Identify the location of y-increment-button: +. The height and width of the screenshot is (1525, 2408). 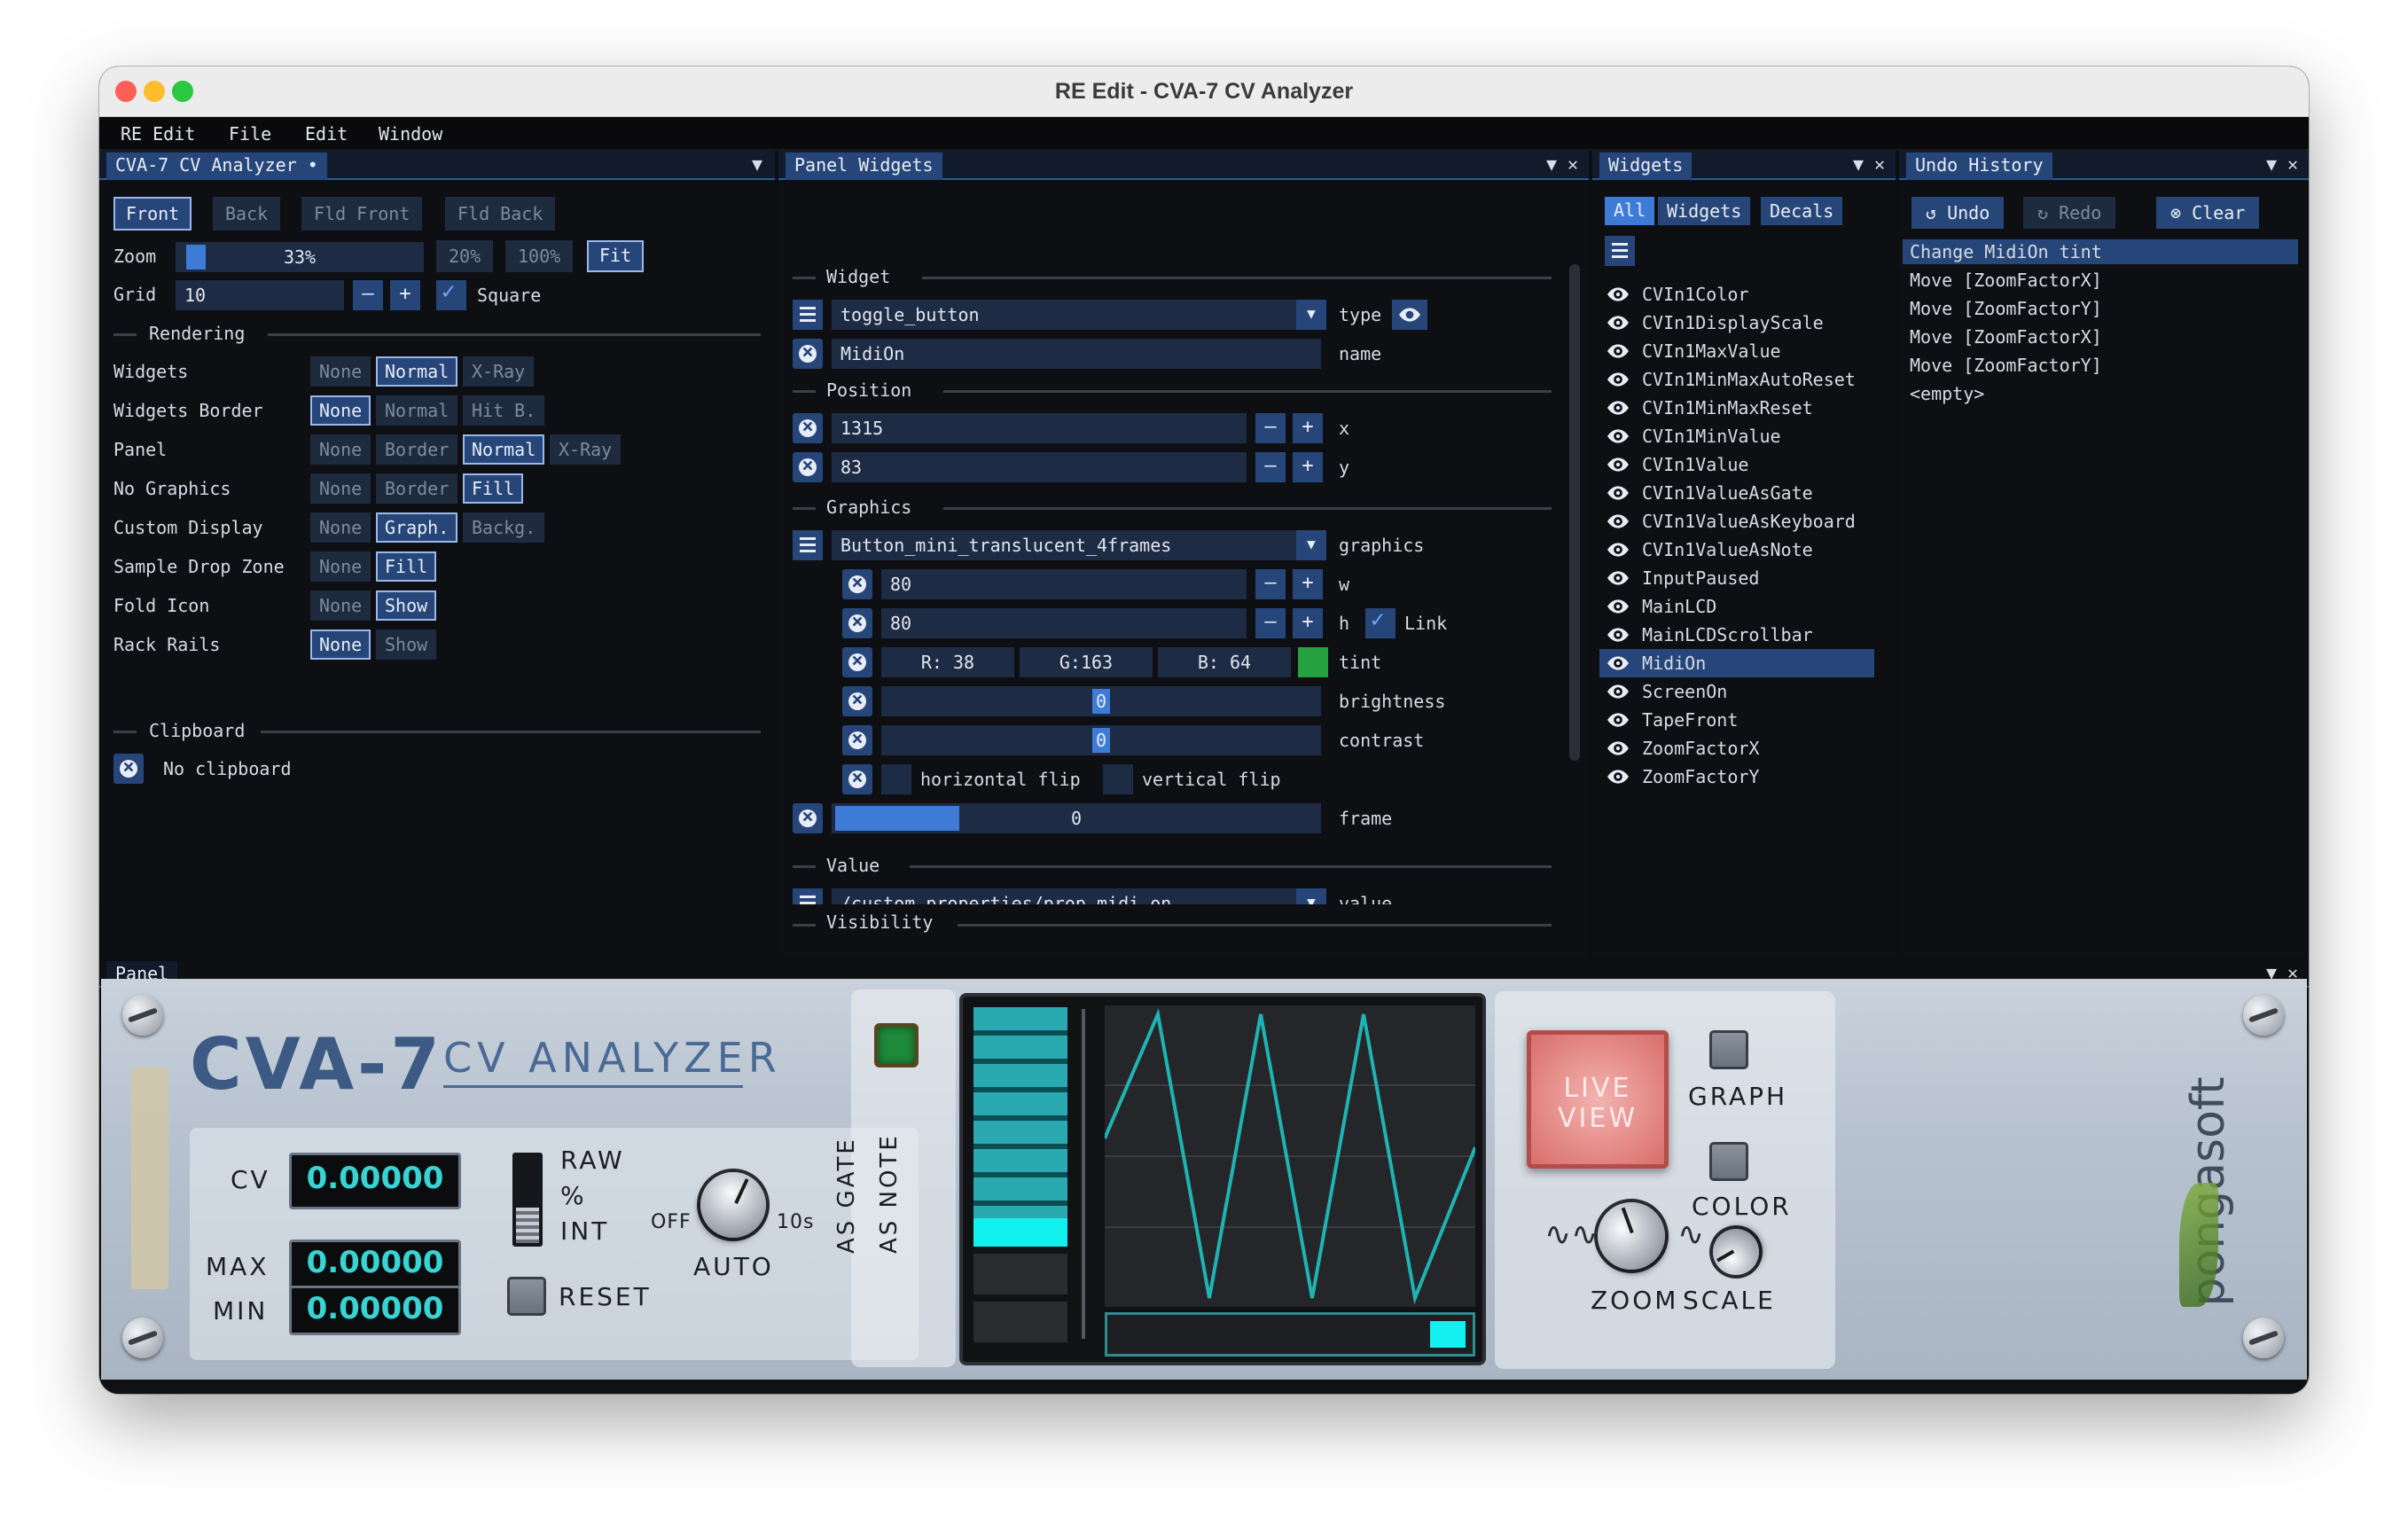
(1308, 467).